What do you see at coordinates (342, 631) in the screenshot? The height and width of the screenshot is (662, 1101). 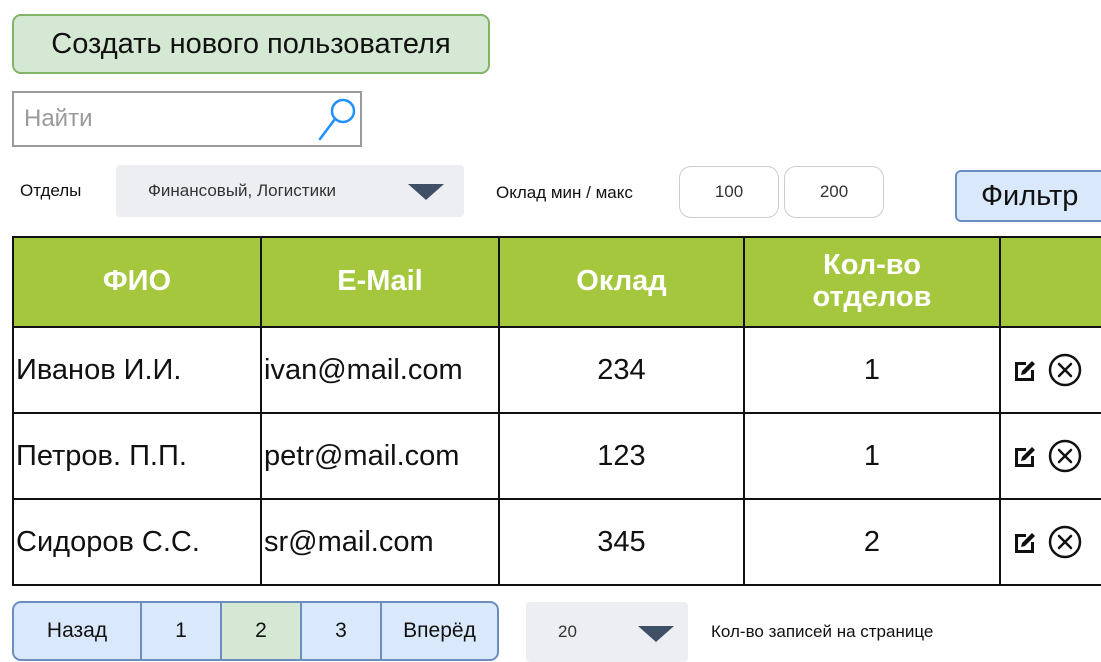 I see `pagination-page-3: 3` at bounding box center [342, 631].